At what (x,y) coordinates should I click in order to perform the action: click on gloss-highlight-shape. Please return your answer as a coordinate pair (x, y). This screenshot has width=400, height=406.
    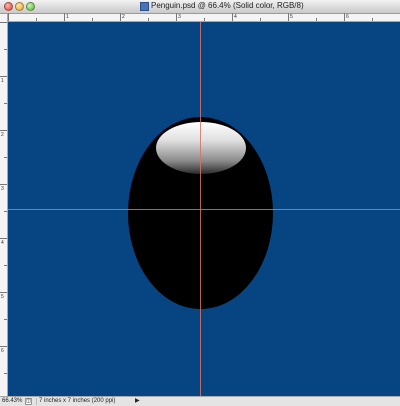
    Looking at the image, I should click on (201, 148).